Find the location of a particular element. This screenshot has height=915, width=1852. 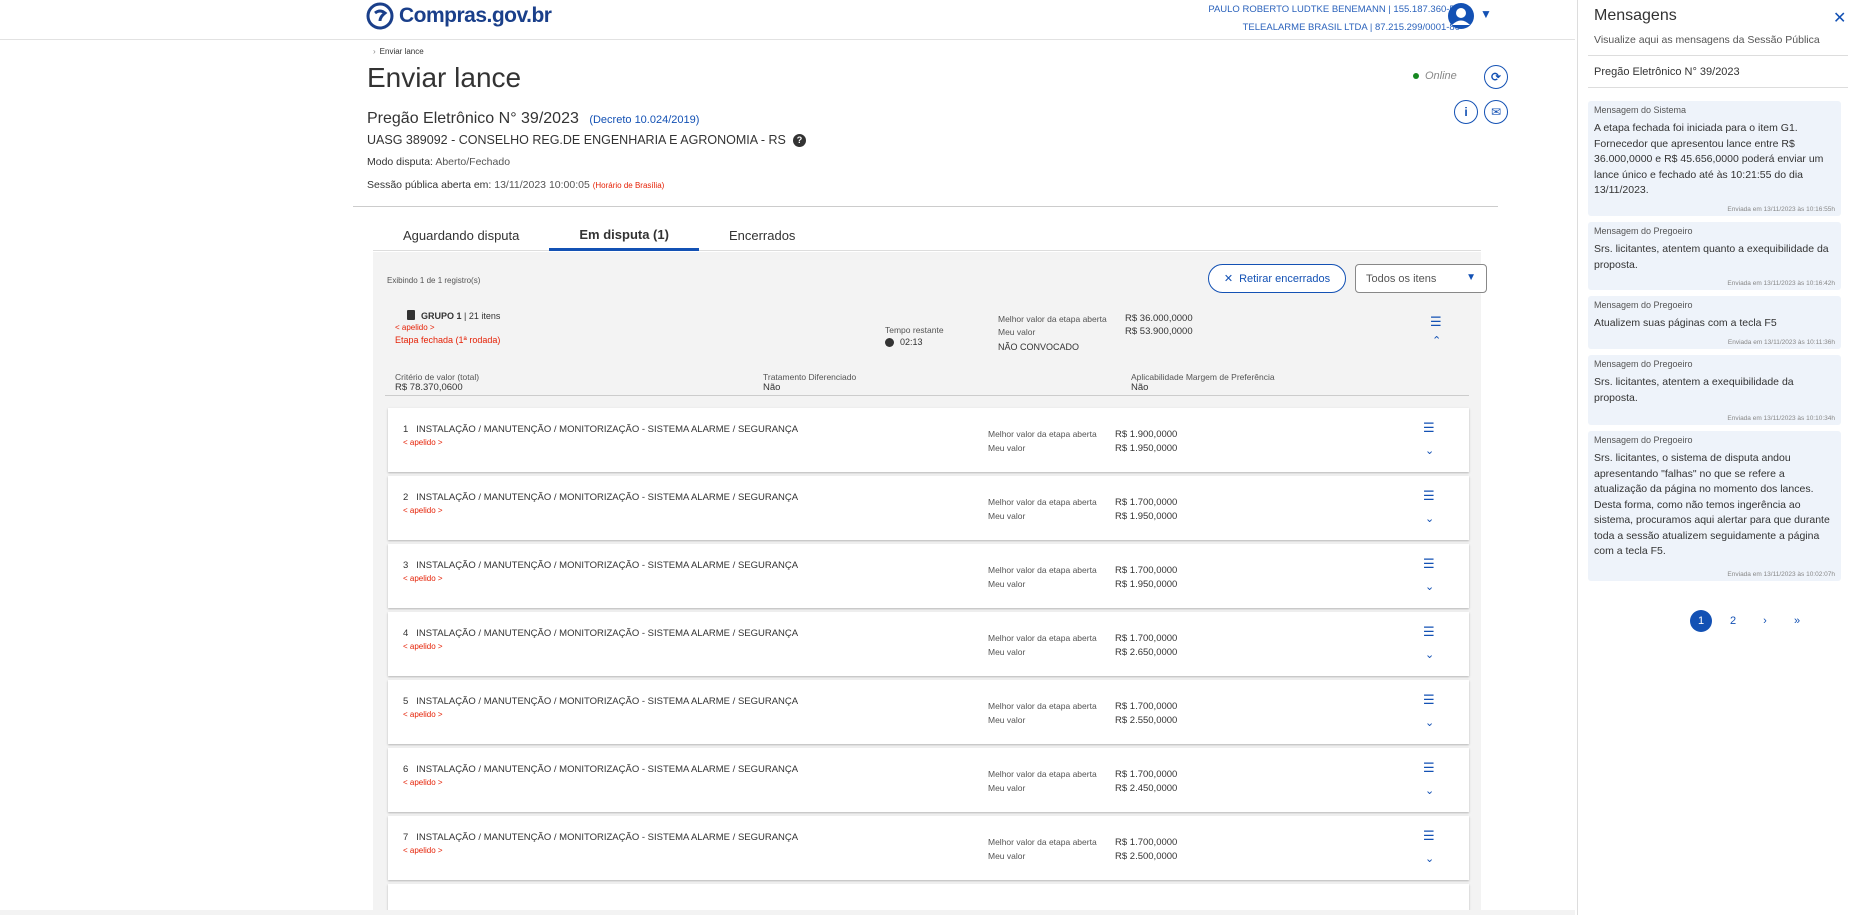

help-icon: ? is located at coordinates (799, 140).